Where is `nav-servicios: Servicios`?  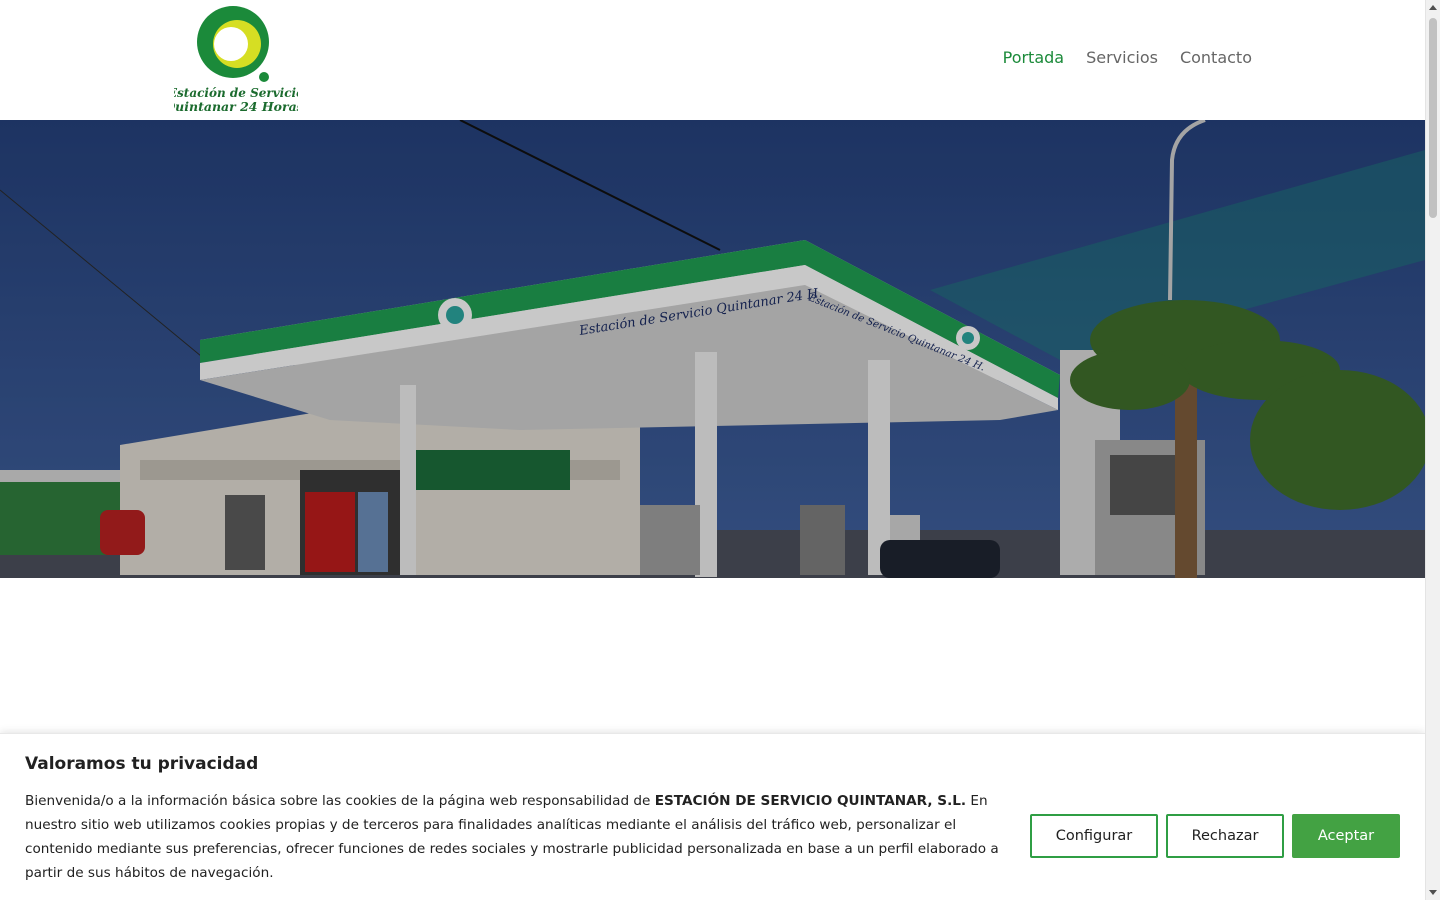 nav-servicios: Servicios is located at coordinates (1122, 57).